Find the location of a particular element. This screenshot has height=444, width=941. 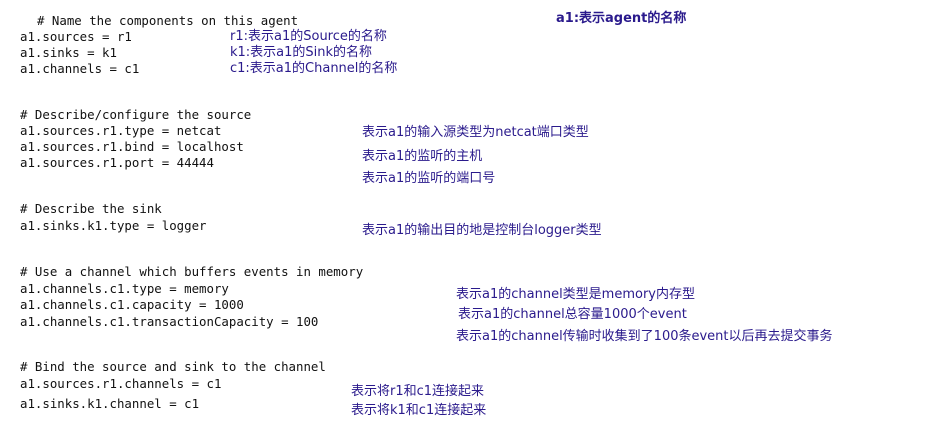

annotation-agent-name: a1:表示agent的名称 is located at coordinates (621, 18).